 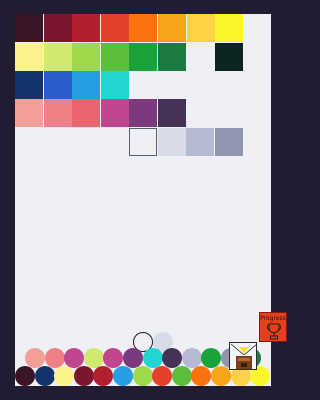 What do you see at coordinates (273, 318) in the screenshot?
I see `progress-label: Progress` at bounding box center [273, 318].